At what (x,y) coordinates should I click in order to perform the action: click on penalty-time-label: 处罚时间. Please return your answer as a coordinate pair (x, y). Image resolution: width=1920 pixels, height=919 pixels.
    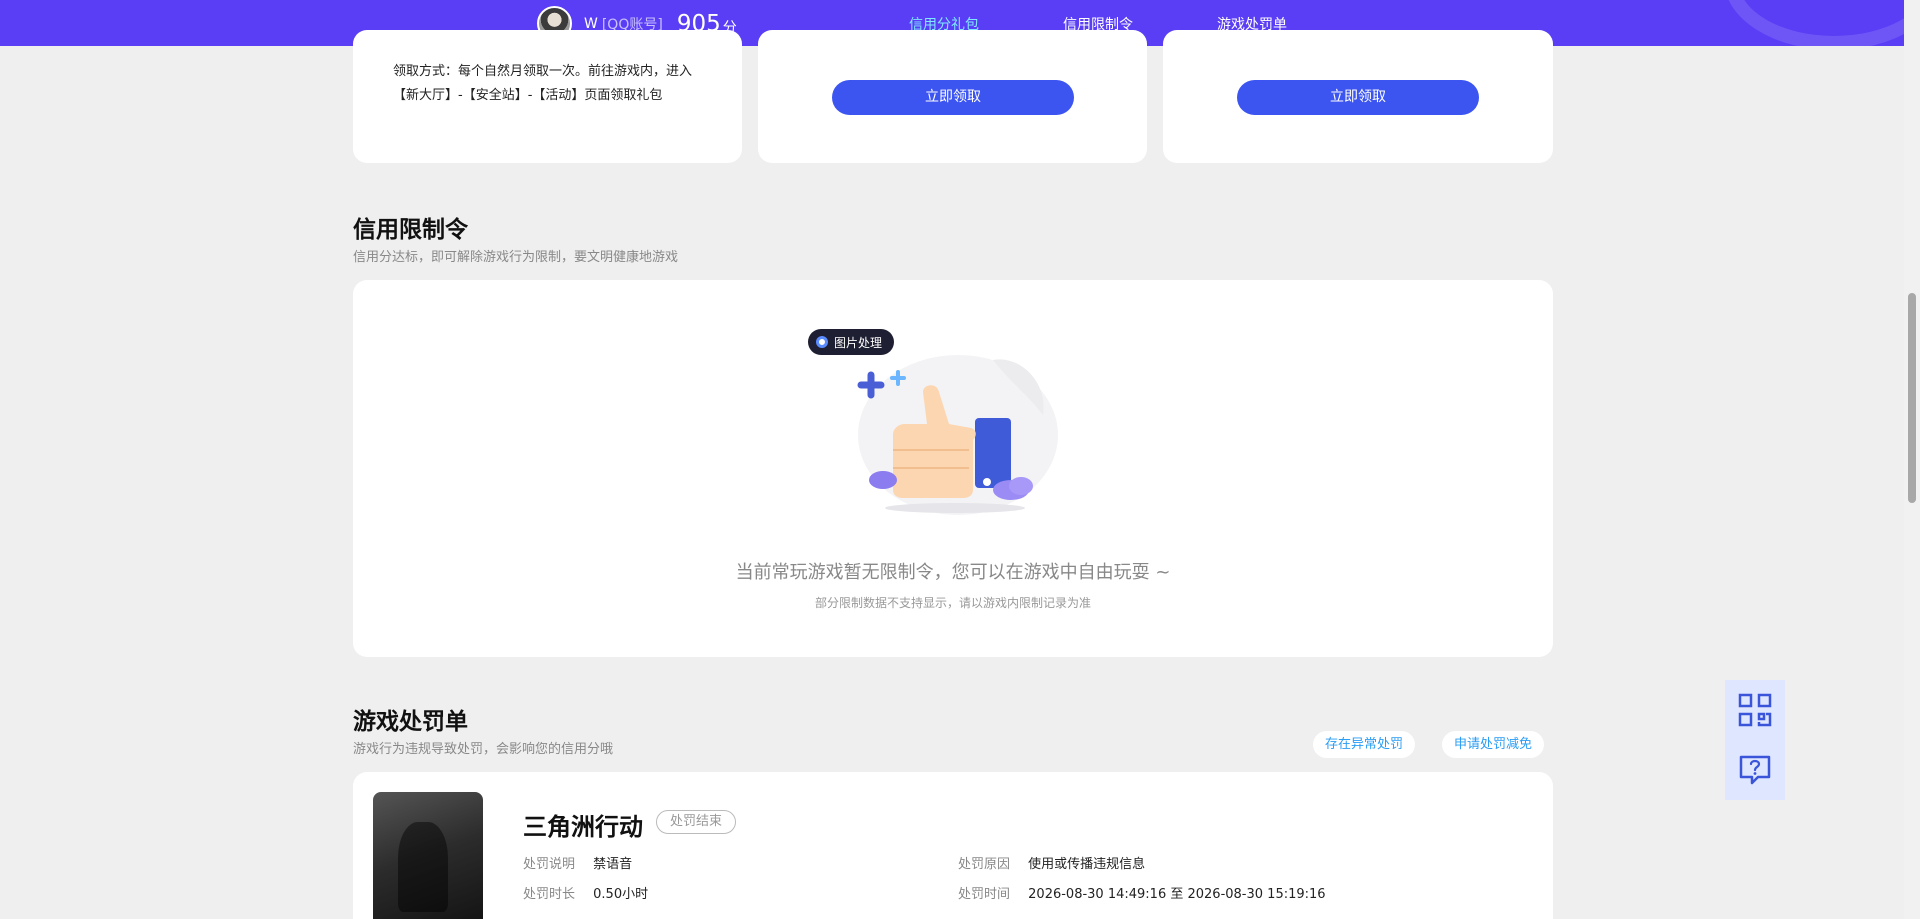
    Looking at the image, I should click on (984, 894).